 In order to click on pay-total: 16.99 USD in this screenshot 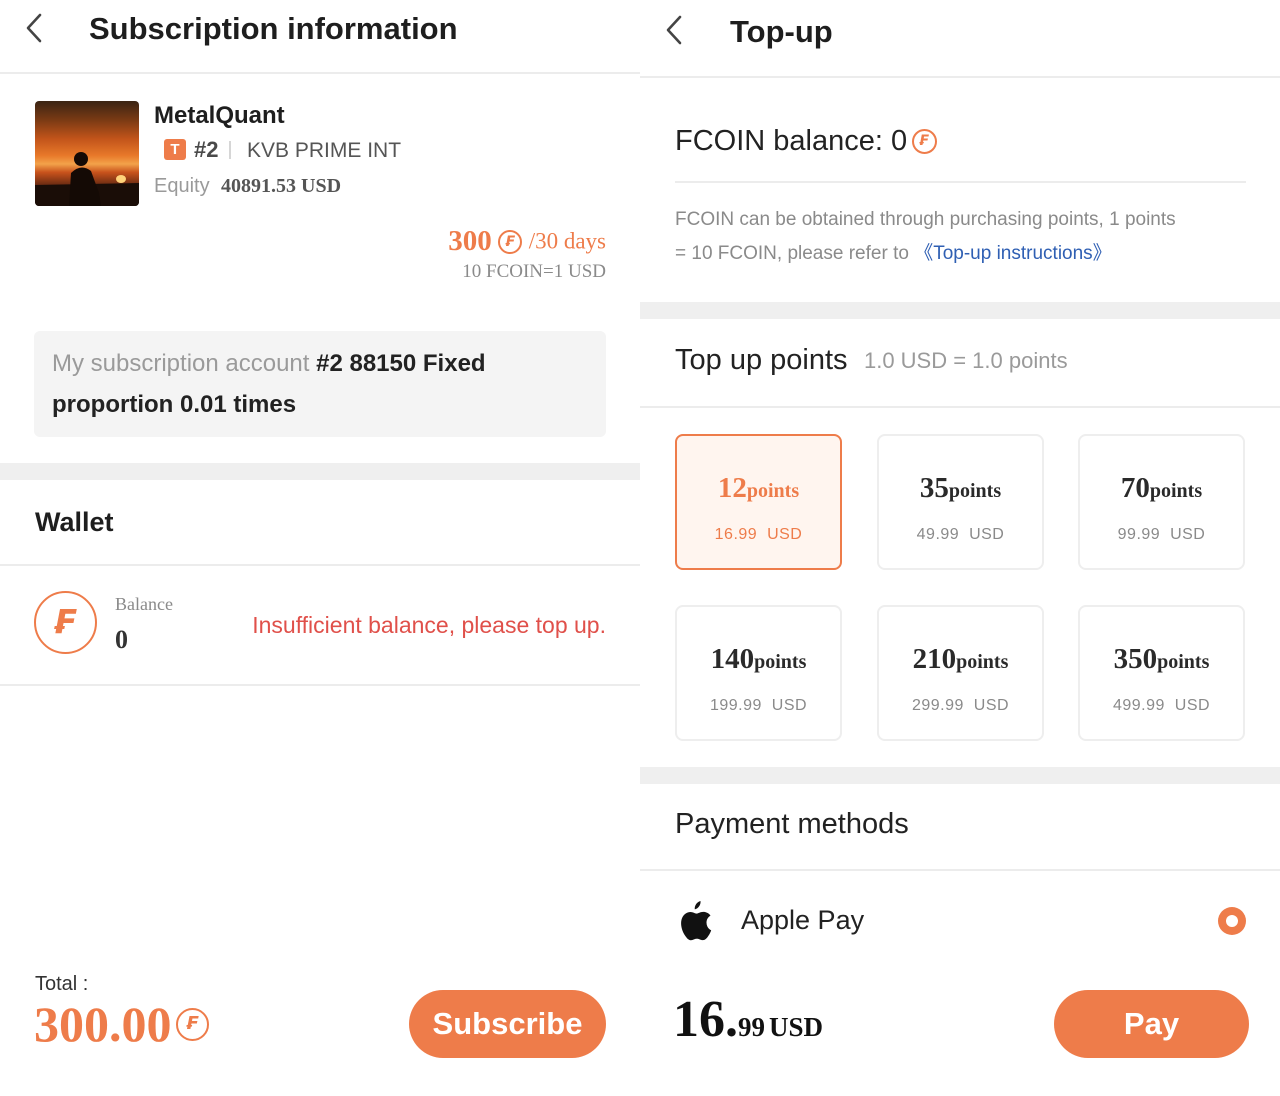, I will do `click(748, 1019)`.